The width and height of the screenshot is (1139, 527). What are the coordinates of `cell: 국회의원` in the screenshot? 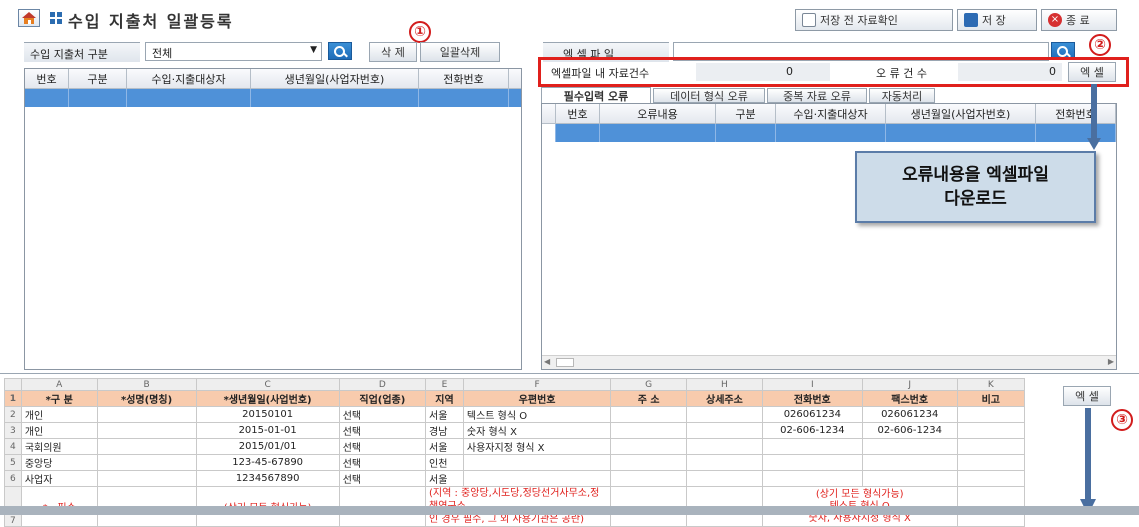 It's located at (59, 446).